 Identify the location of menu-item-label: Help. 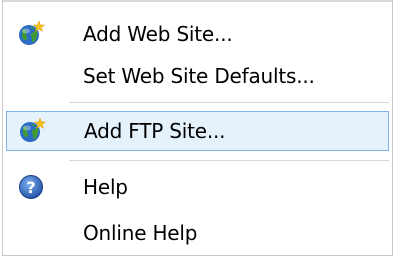
(105, 187).